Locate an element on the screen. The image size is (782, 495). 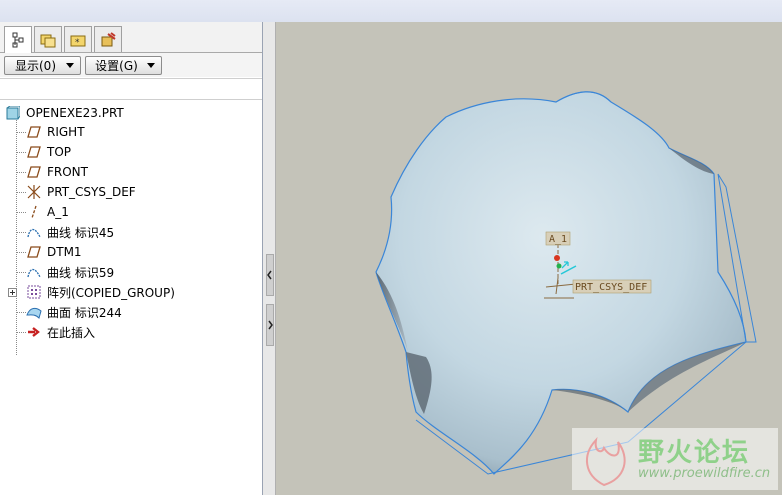
settings-dropdown-button: 设置(G) is located at coordinates (123, 65).